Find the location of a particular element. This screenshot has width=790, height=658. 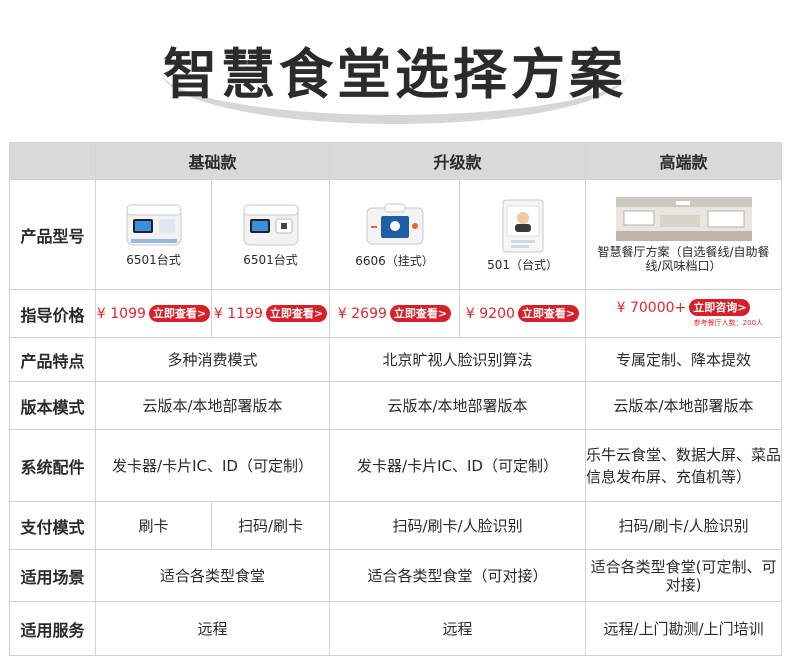

restaurant-photo is located at coordinates (683, 218).